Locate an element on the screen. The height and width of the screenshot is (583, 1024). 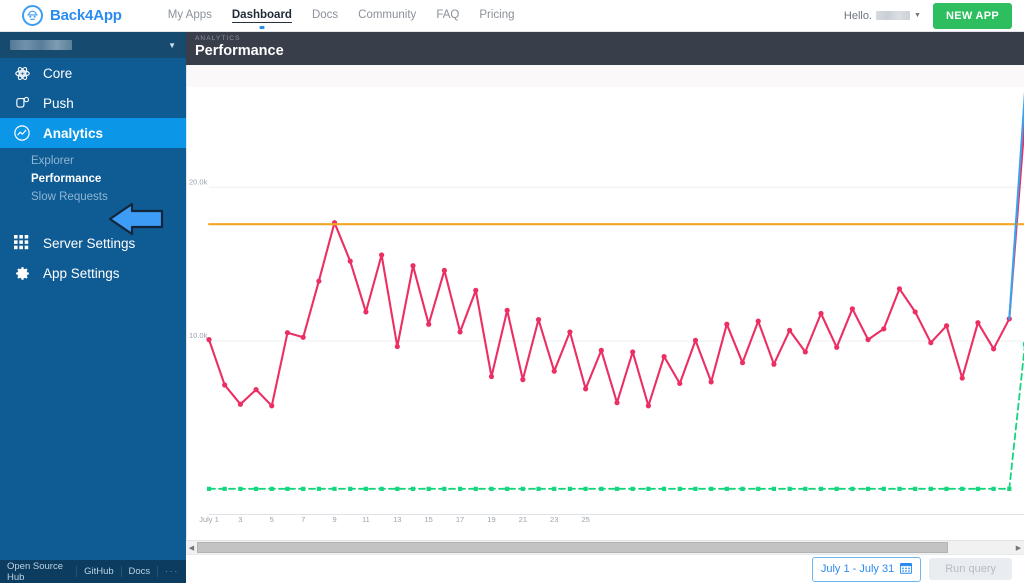
sidebar-subitem-explorer: Explorer is located at coordinates (93, 161).